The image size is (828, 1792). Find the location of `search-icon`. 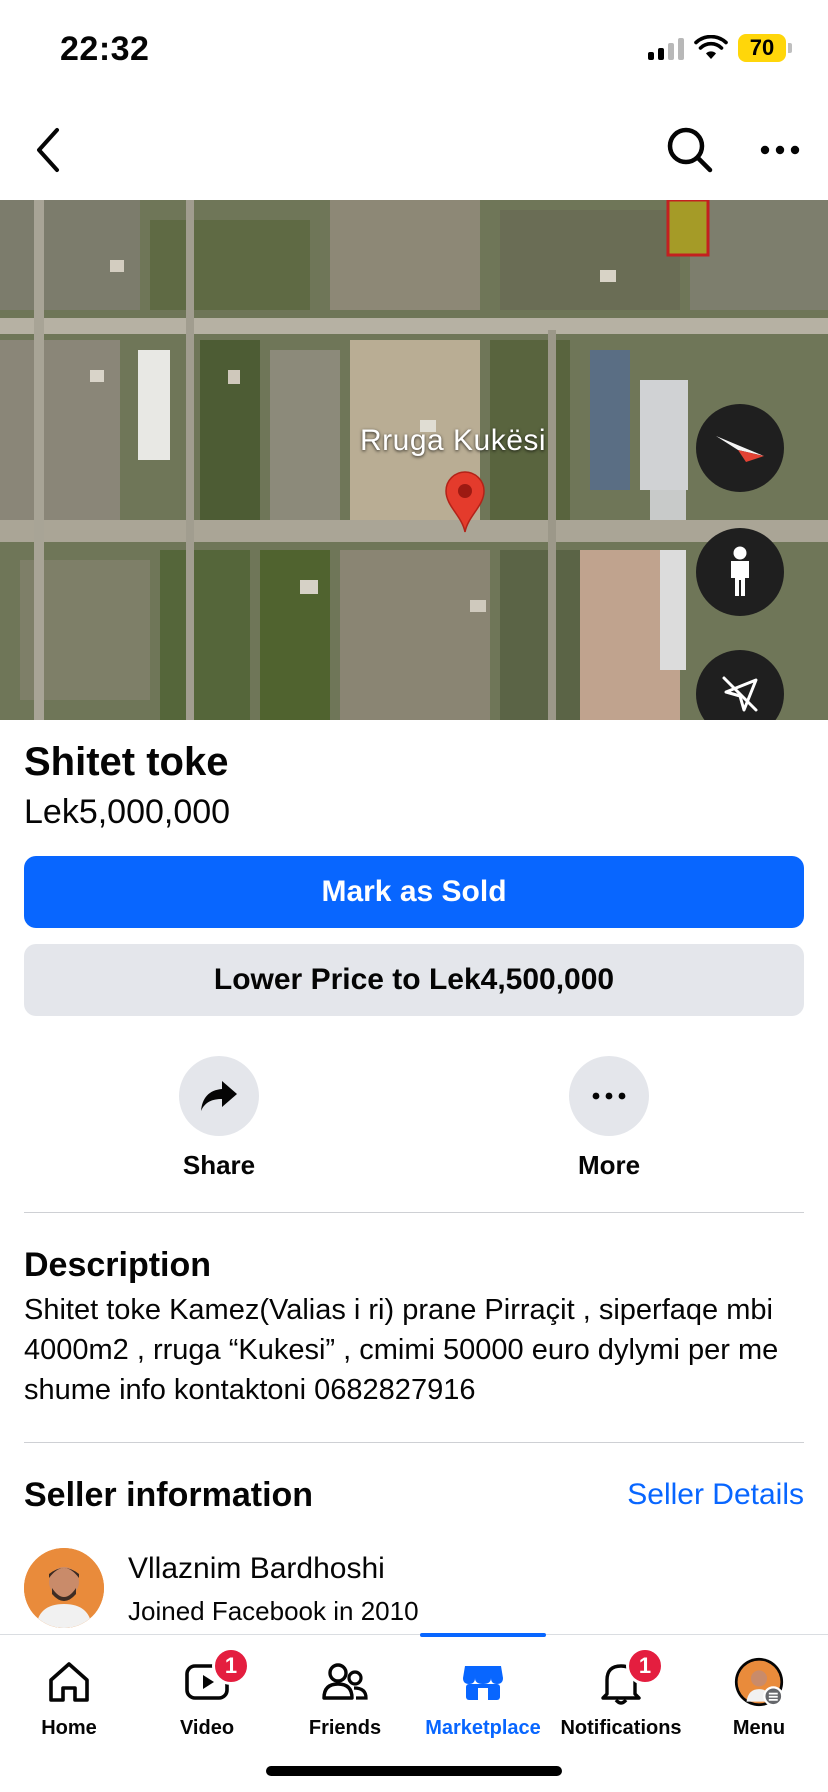

search-icon is located at coordinates (690, 150).